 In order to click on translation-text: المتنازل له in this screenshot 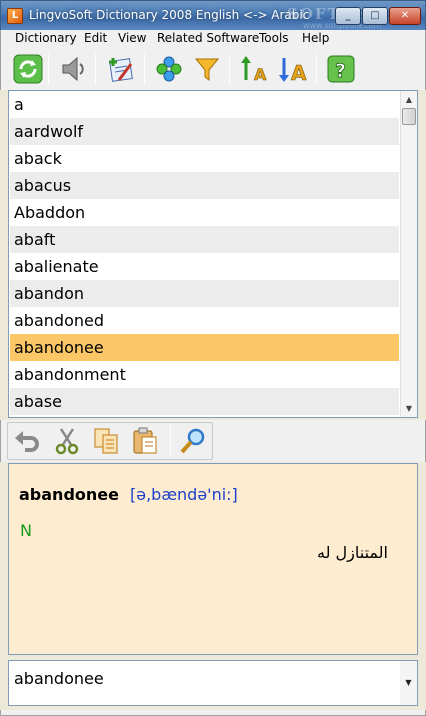, I will do `click(352, 552)`.